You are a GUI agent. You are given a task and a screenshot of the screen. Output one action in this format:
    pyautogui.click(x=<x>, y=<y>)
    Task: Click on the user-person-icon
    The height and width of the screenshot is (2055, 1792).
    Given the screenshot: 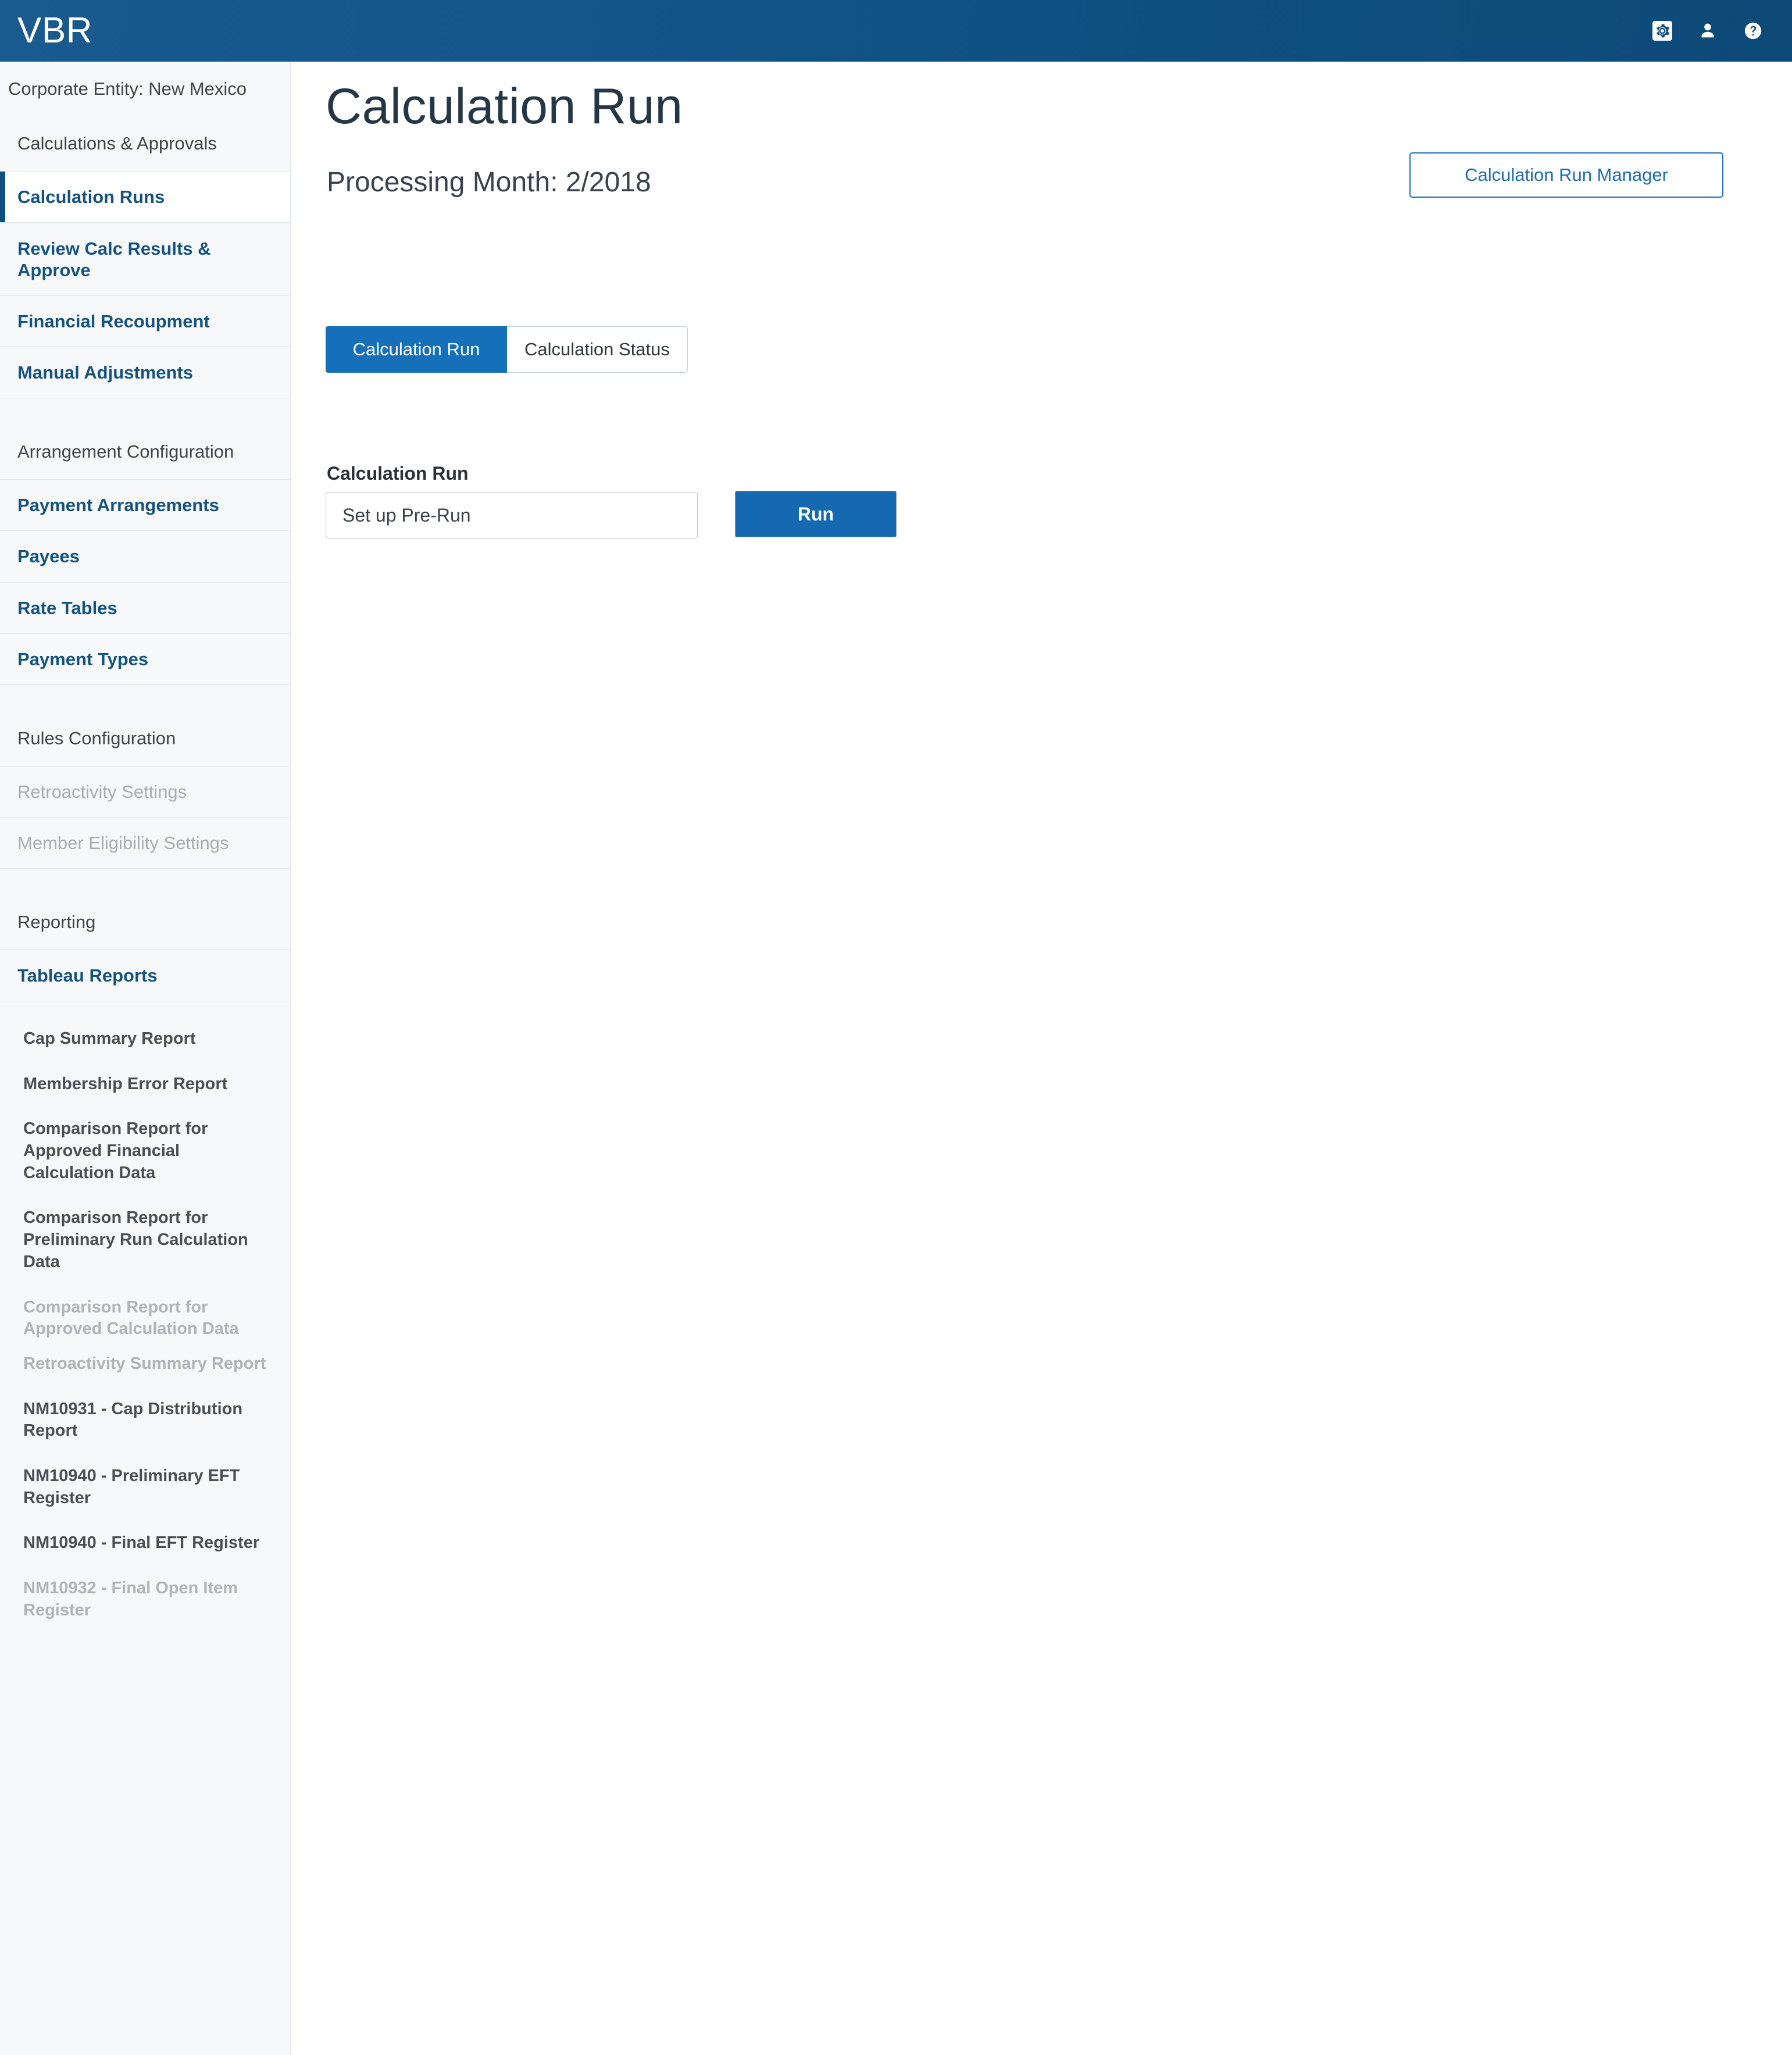 What is the action you would take?
    pyautogui.click(x=1708, y=31)
    